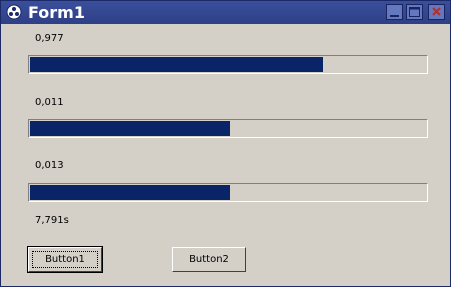  I want to click on close-button, so click(436, 12).